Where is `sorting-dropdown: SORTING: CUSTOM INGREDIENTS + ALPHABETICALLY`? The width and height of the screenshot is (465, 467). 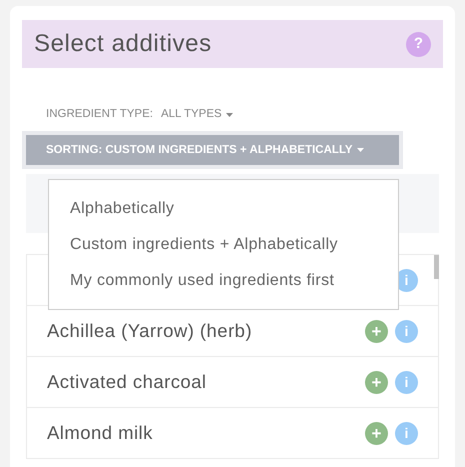 sorting-dropdown: SORTING: CUSTOM INGREDIENTS + ALPHABETICALLY is located at coordinates (212, 150).